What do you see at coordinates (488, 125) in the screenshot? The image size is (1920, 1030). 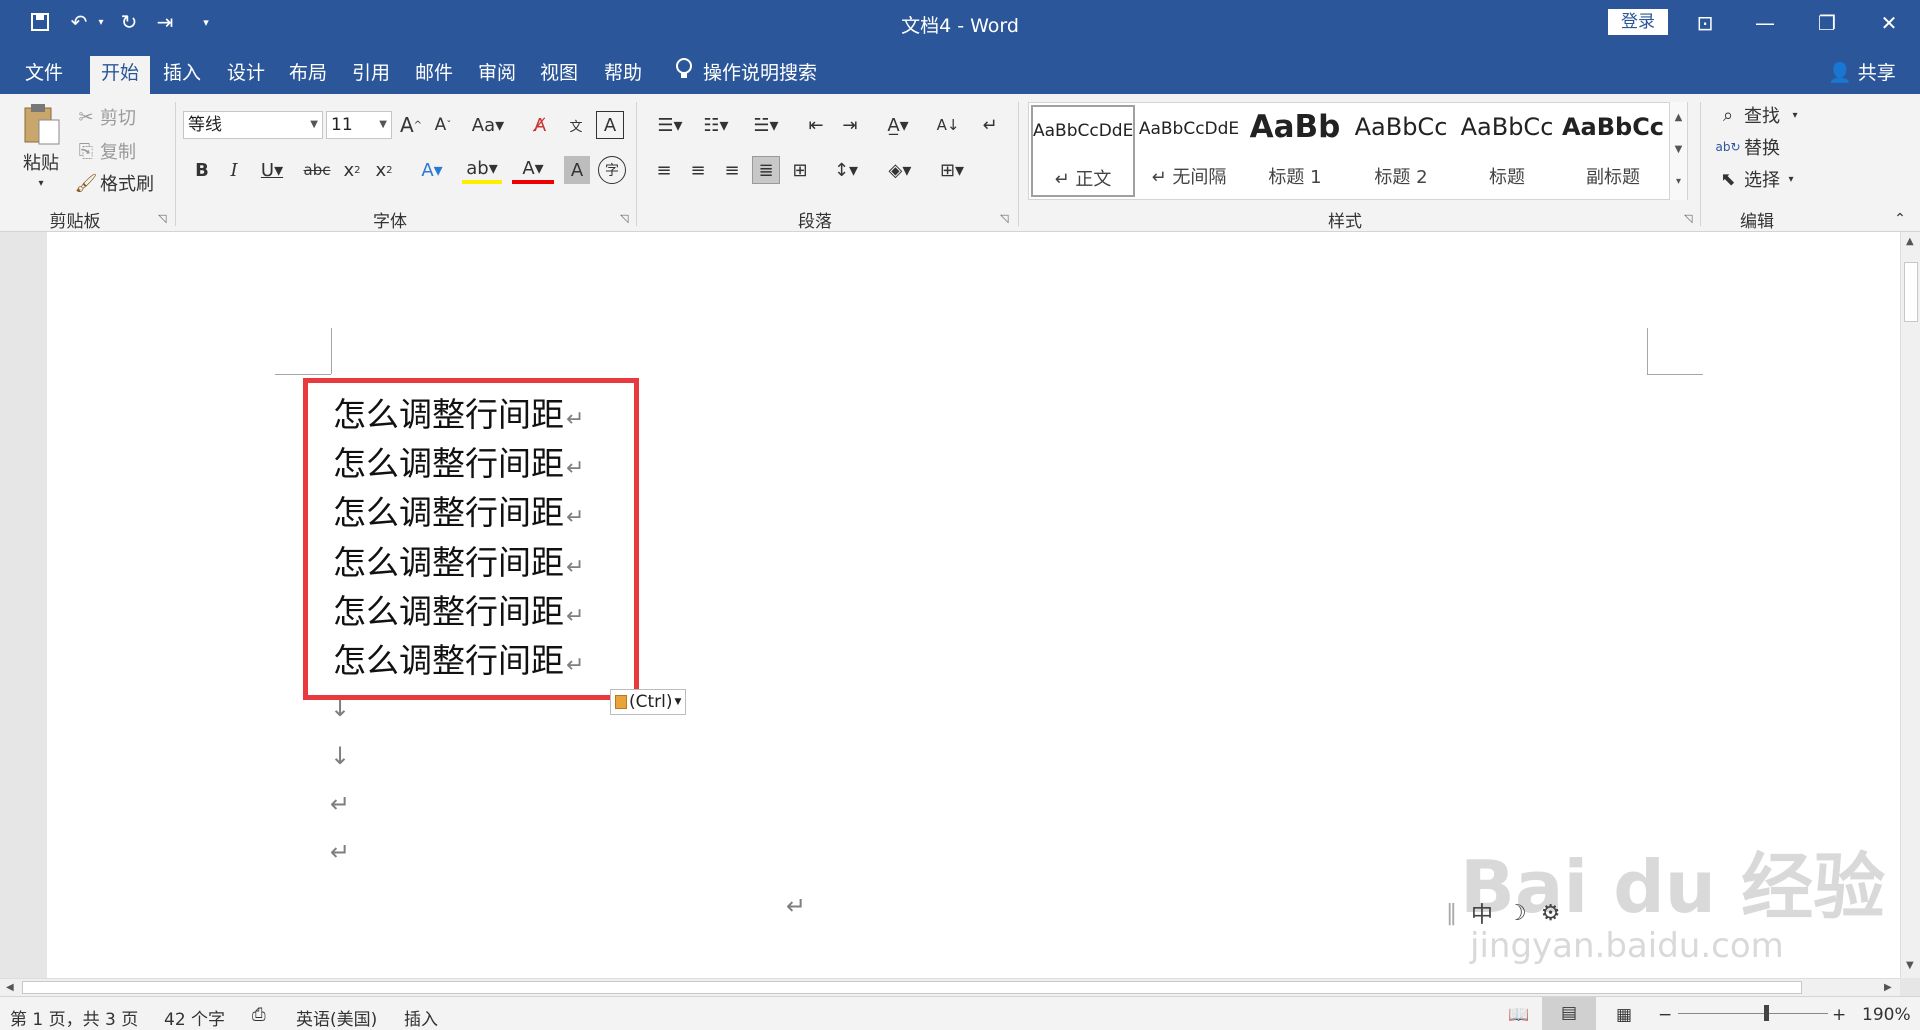 I see `change-case-icon: Aa▾` at bounding box center [488, 125].